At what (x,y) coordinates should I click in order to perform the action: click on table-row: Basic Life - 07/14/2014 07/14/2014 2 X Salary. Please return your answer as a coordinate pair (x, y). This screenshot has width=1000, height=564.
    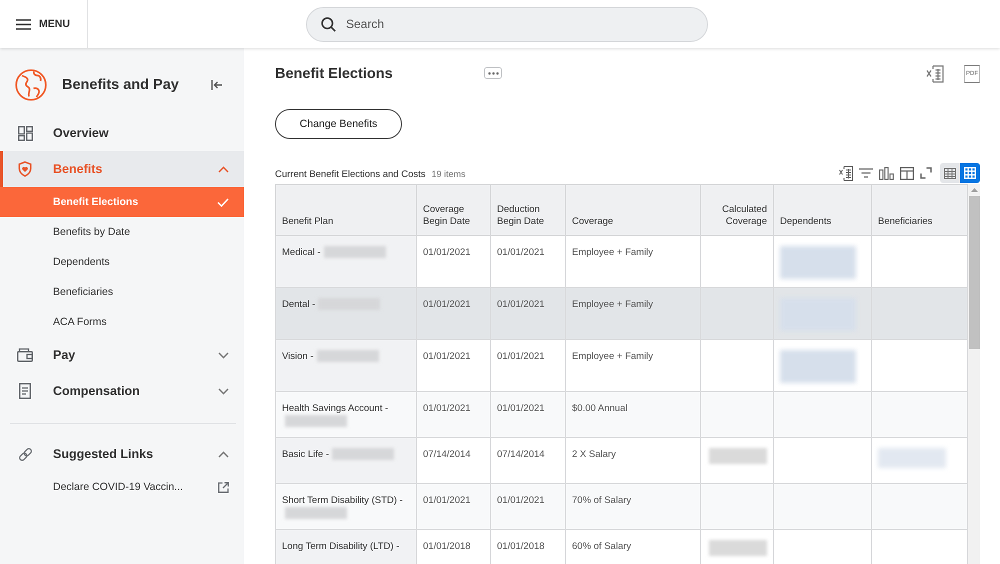
    Looking at the image, I should click on (622, 461).